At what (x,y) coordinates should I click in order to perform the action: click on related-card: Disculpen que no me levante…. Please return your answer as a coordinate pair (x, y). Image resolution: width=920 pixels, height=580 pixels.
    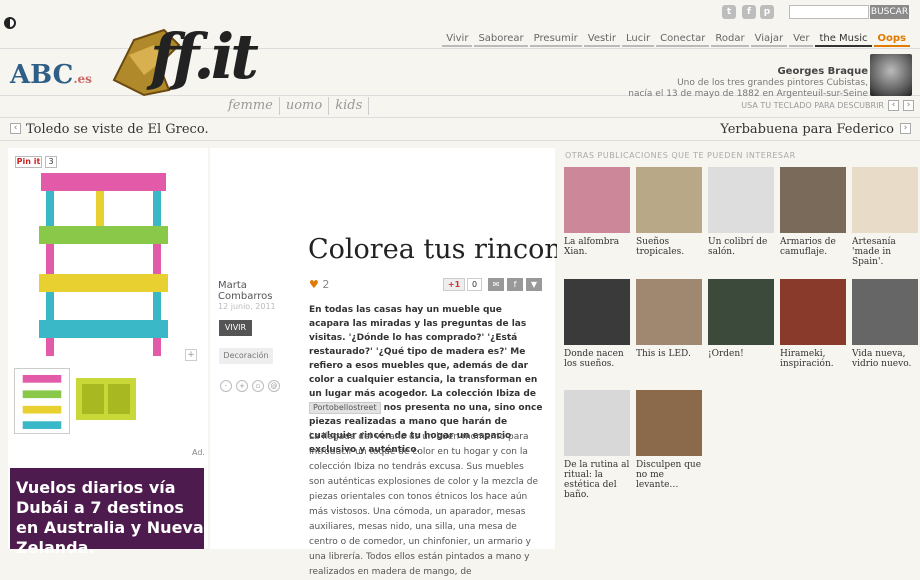
    Looking at the image, I should click on (669, 440).